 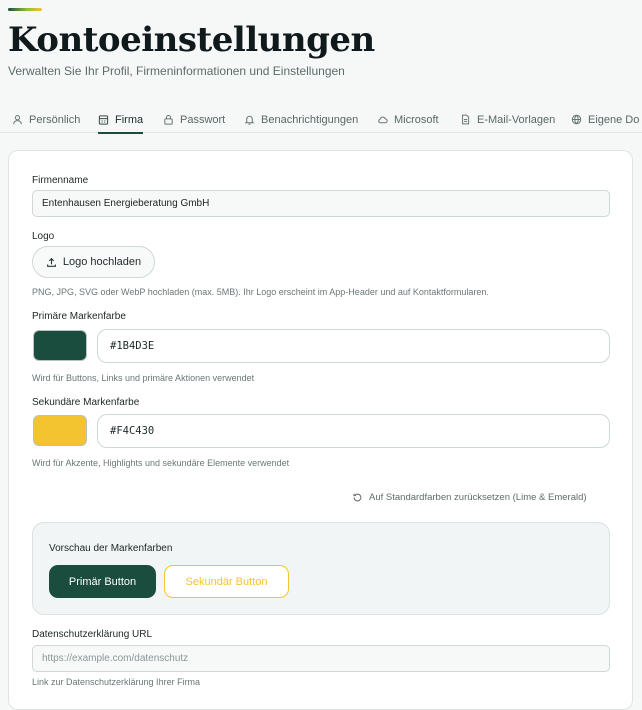 I want to click on bell-icon, so click(x=249, y=119).